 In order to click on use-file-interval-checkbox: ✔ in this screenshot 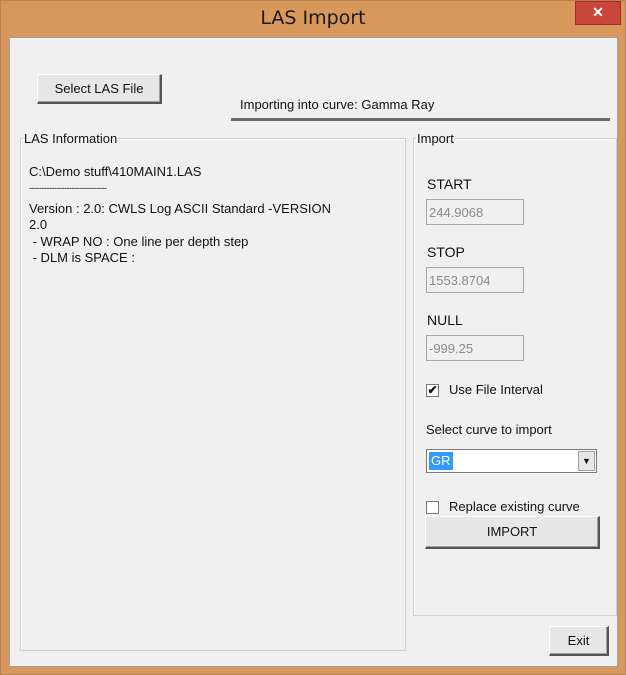, I will do `click(432, 390)`.